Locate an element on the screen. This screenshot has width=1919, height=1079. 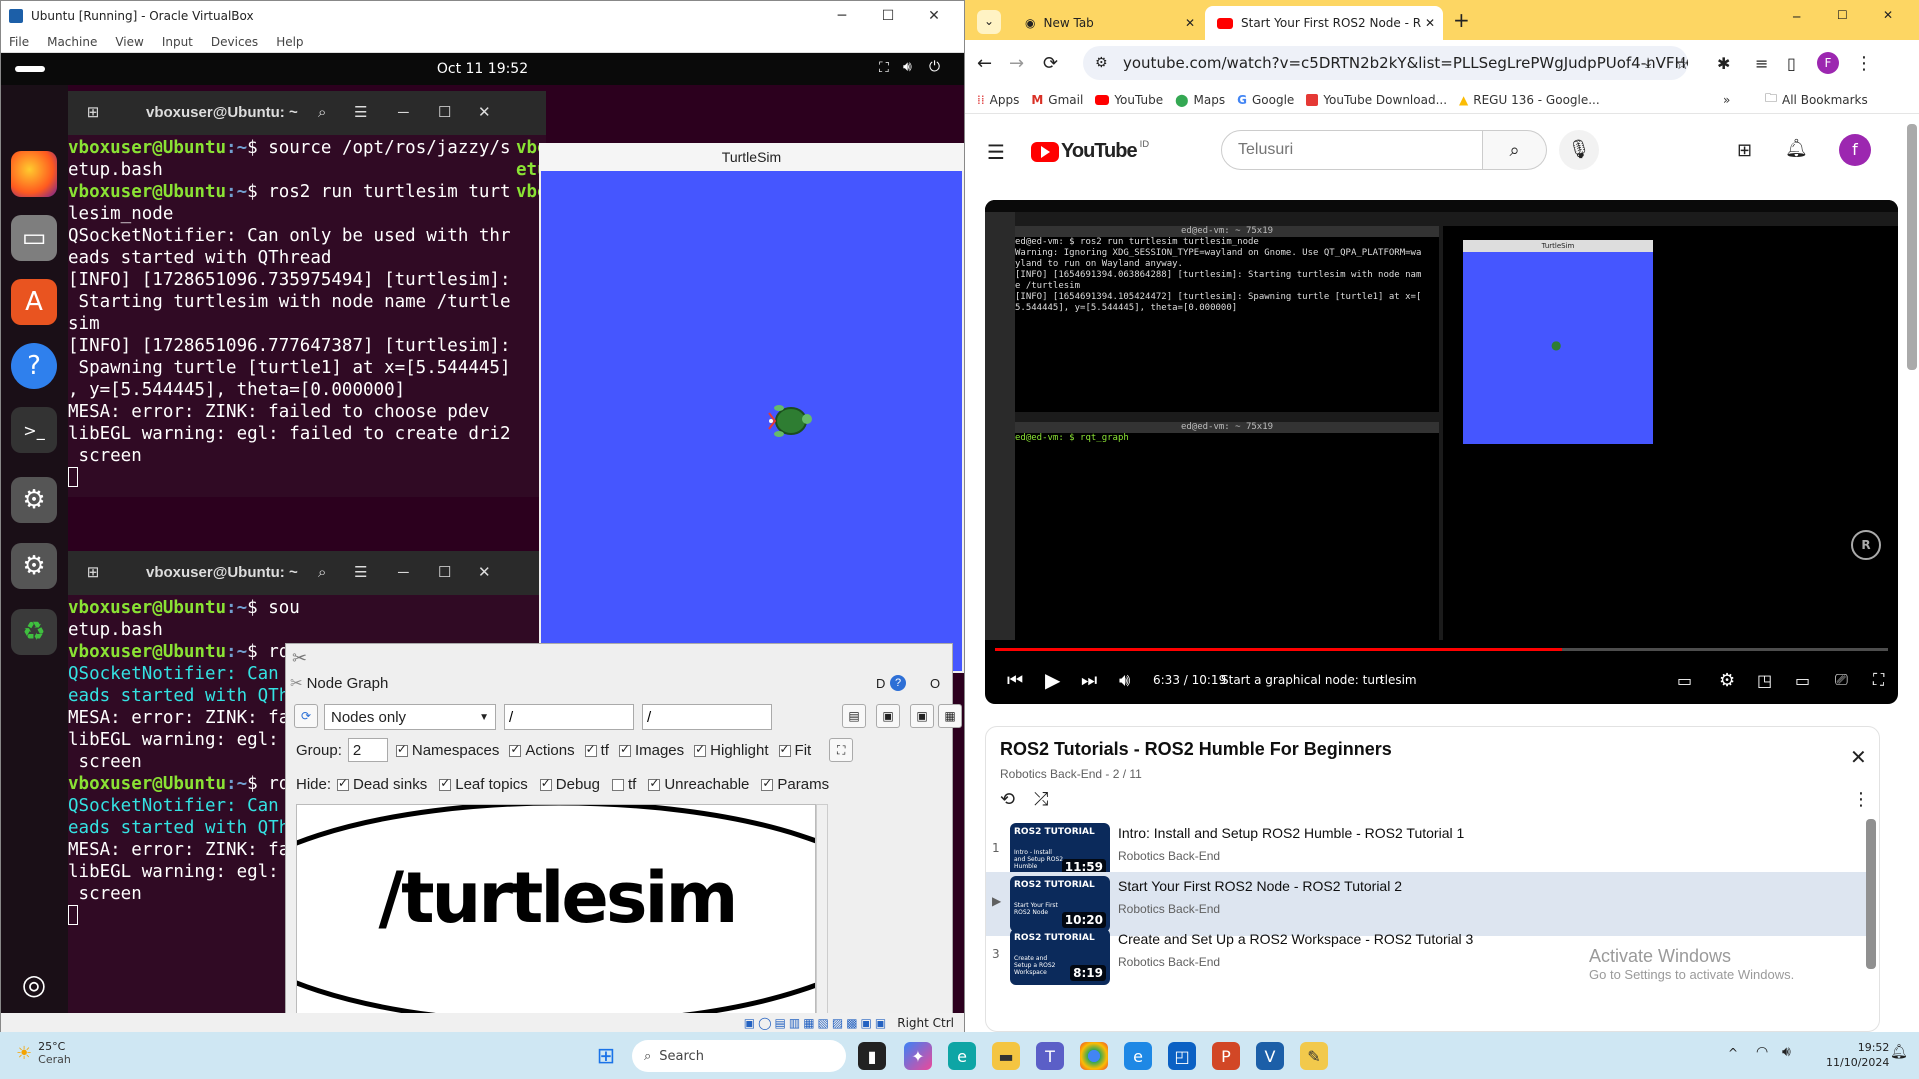
rqt-help-d: D is located at coordinates (880, 683).